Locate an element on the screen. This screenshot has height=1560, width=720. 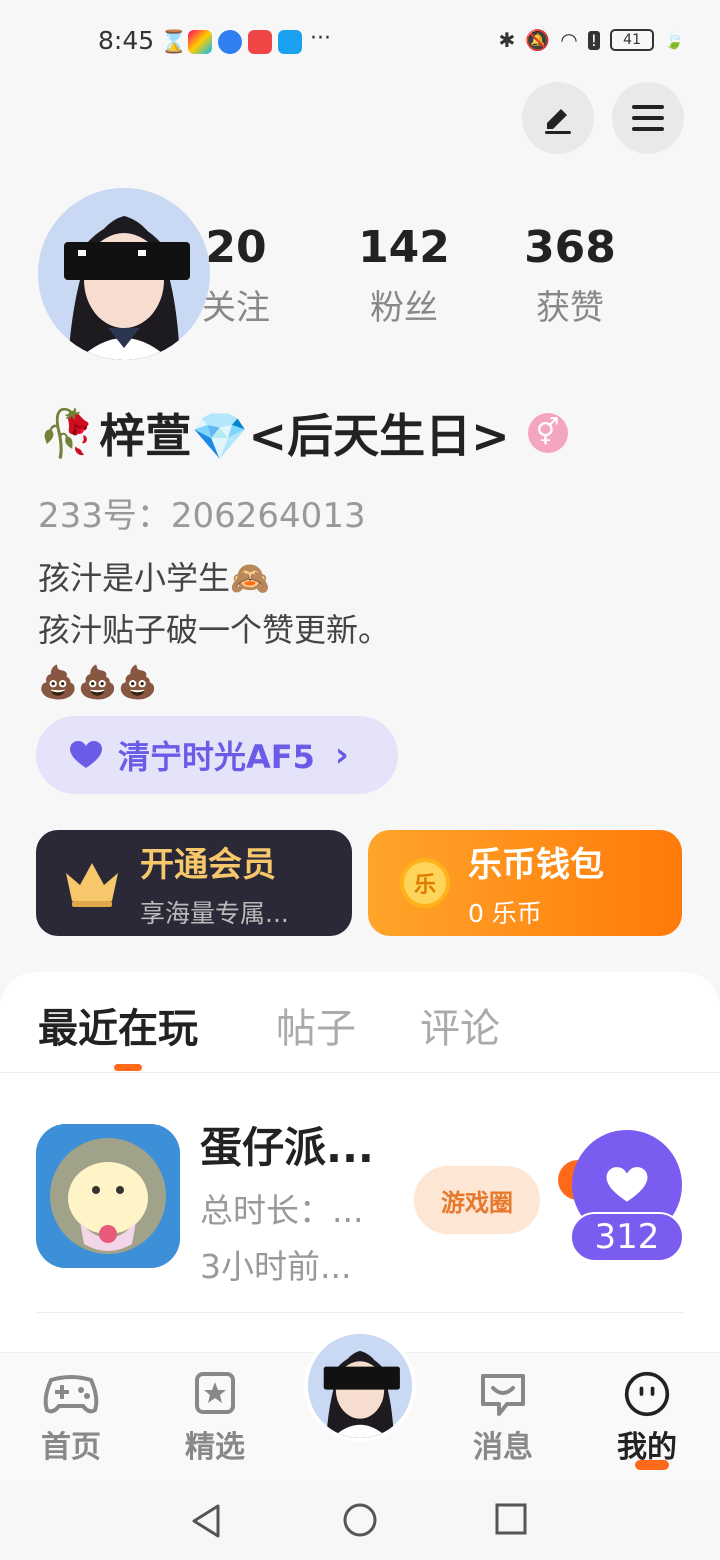
bio-line: 孩汁是小学生🙈 is located at coordinates (154, 578).